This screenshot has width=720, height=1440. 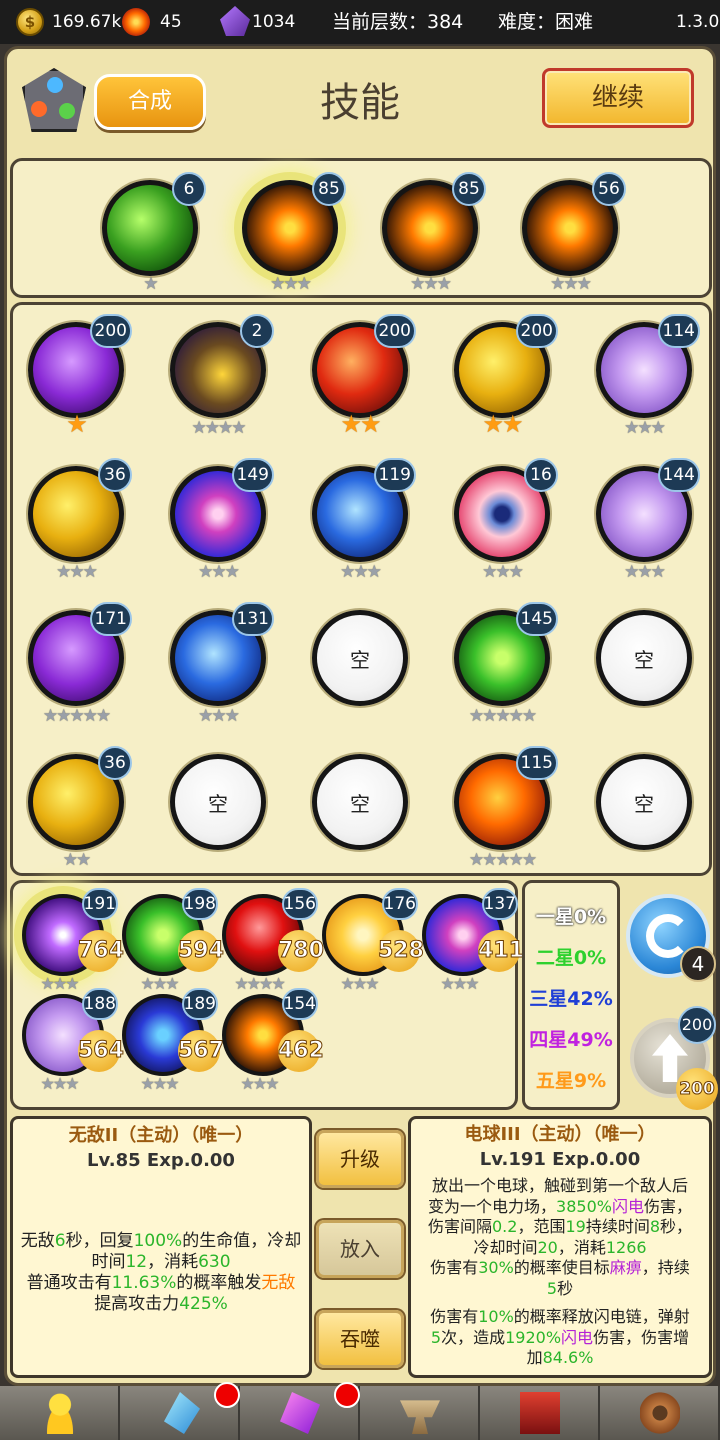 I want to click on desc-value: 10%, so click(x=496, y=1316).